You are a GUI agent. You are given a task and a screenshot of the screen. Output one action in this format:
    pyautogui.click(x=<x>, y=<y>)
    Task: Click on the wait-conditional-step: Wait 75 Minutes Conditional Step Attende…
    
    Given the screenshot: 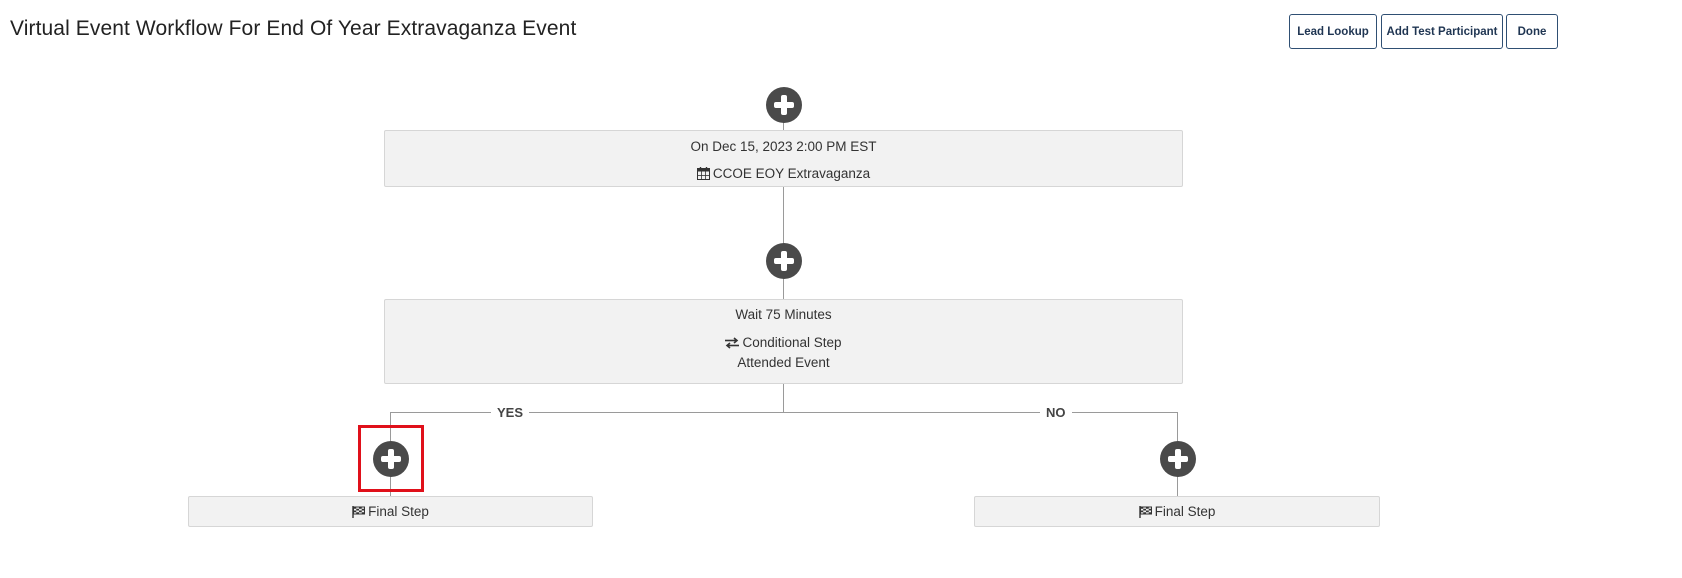 What is the action you would take?
    pyautogui.click(x=783, y=341)
    